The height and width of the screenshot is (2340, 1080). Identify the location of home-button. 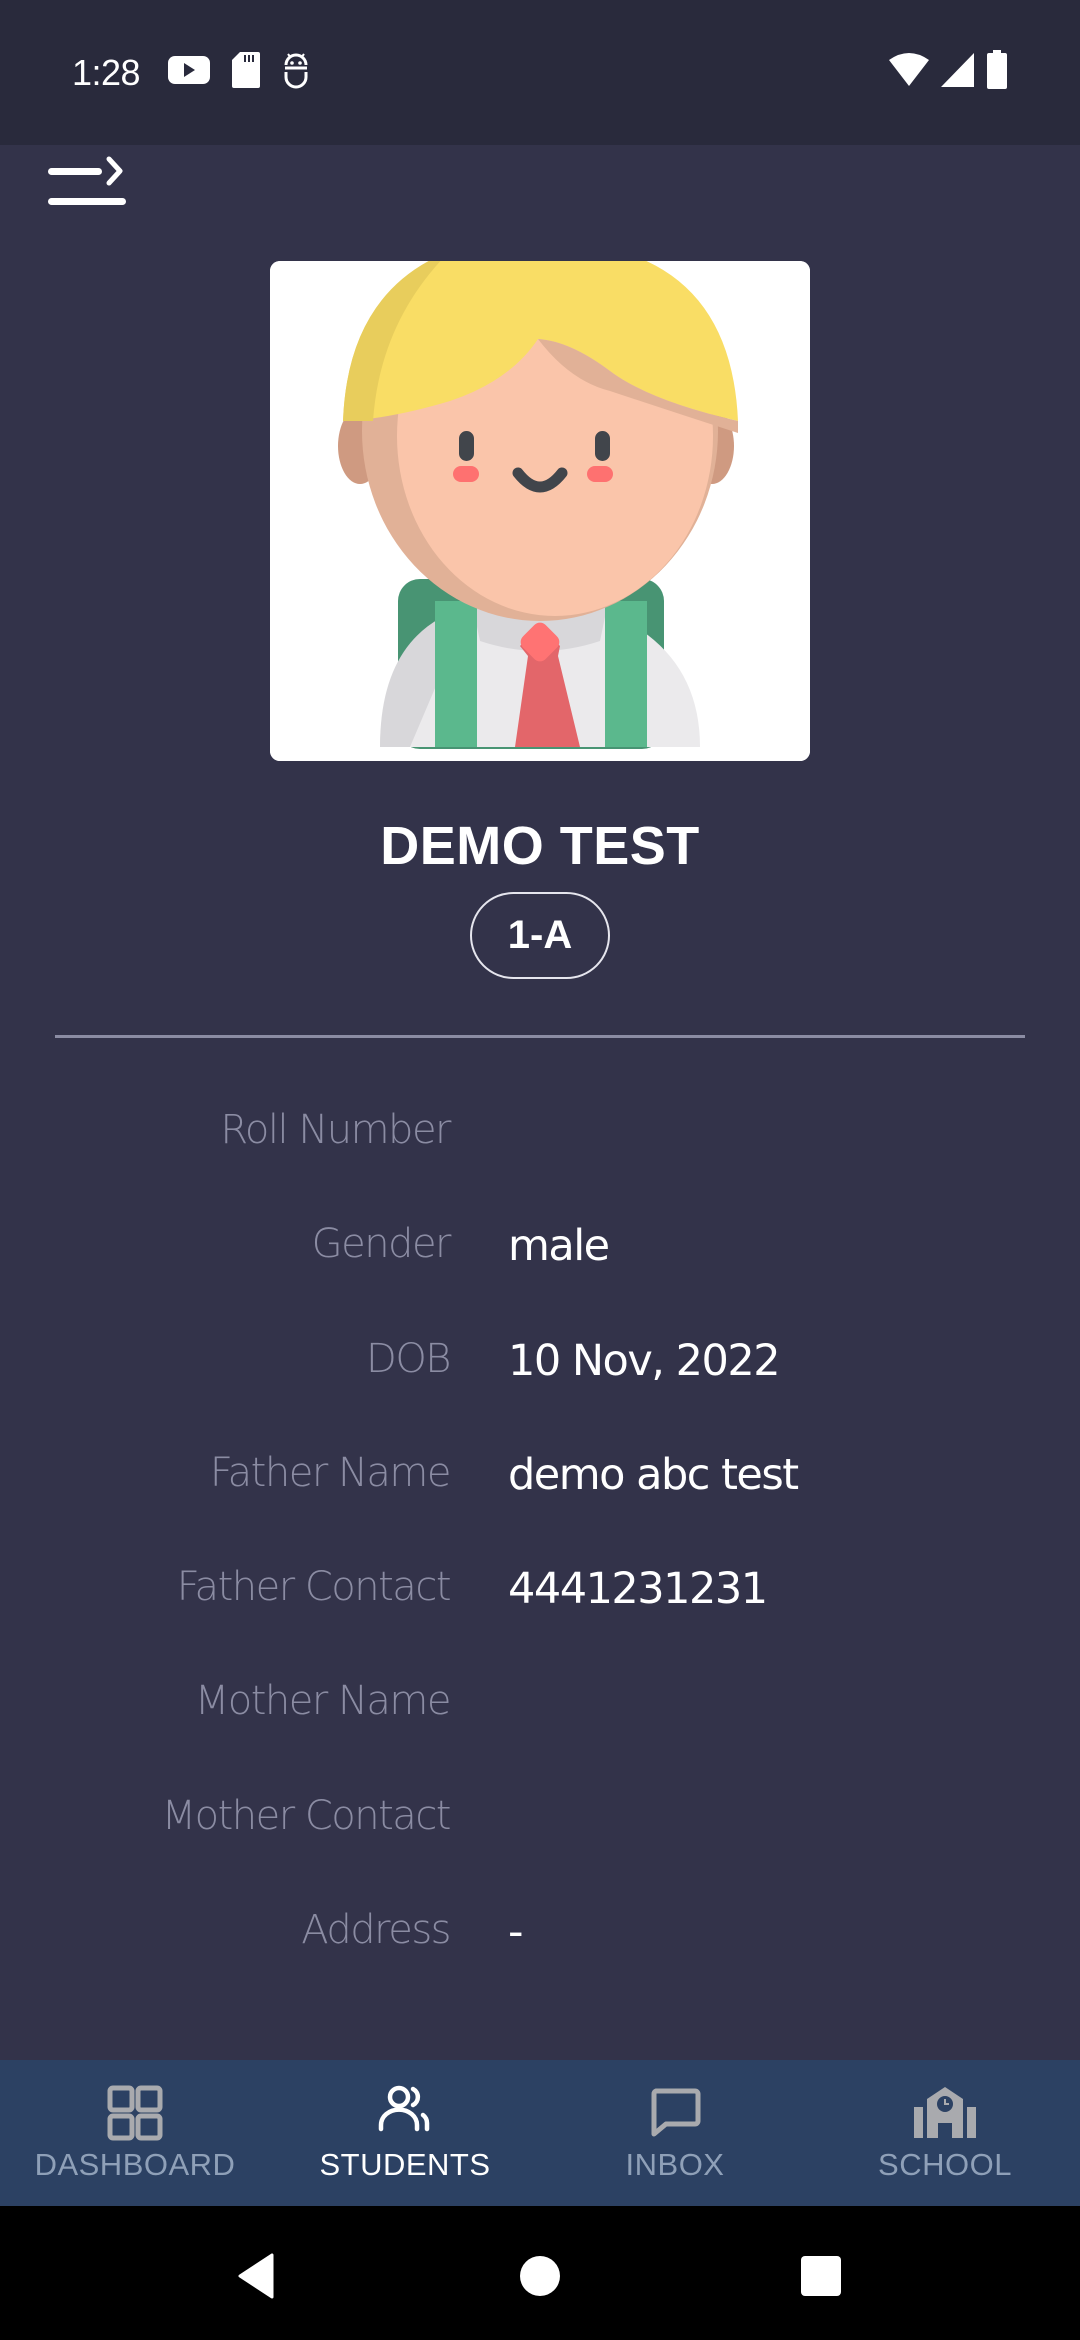
(540, 2278).